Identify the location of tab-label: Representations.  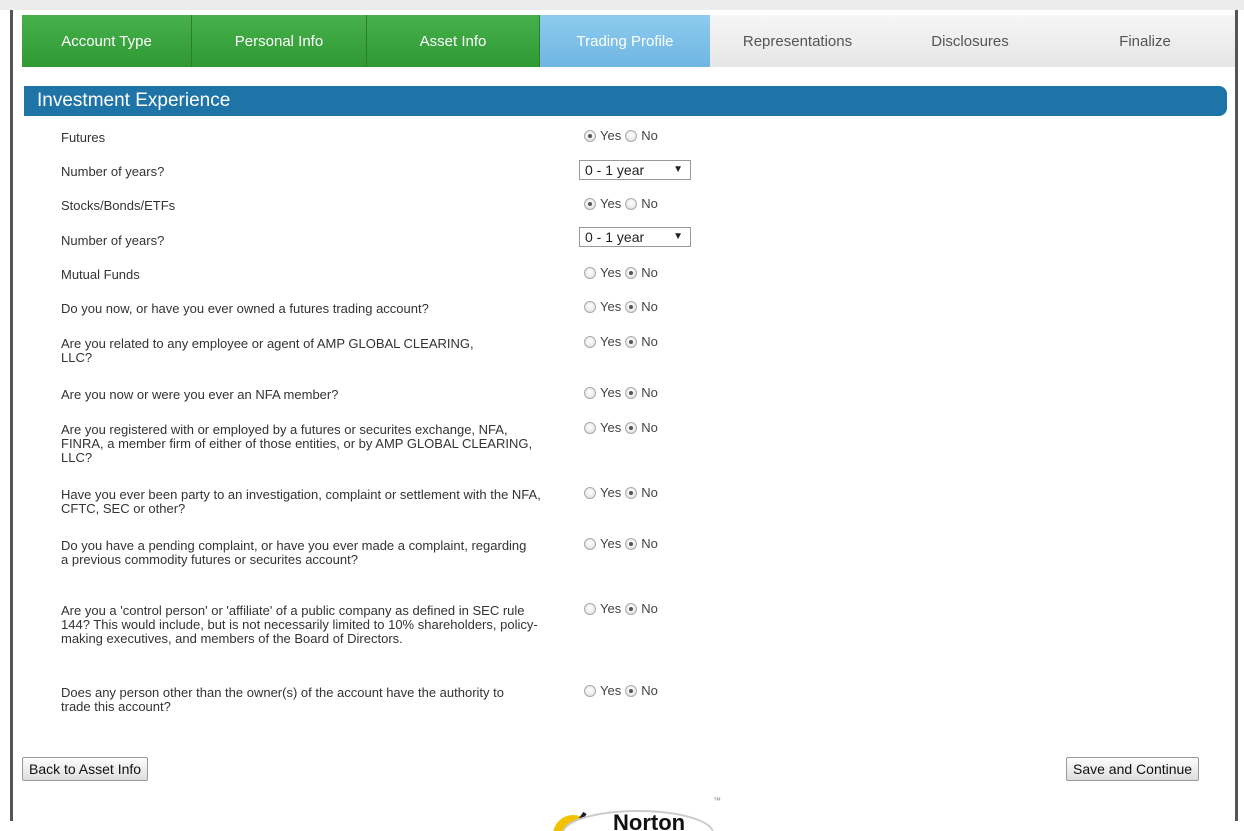
(797, 41).